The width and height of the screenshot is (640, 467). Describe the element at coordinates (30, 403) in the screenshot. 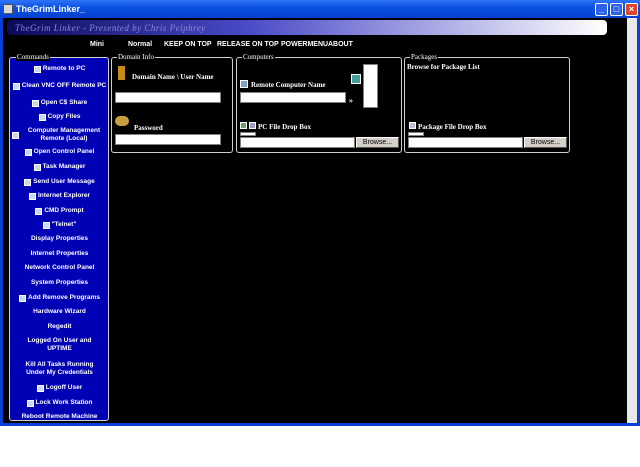

I see `lock-icon` at that location.